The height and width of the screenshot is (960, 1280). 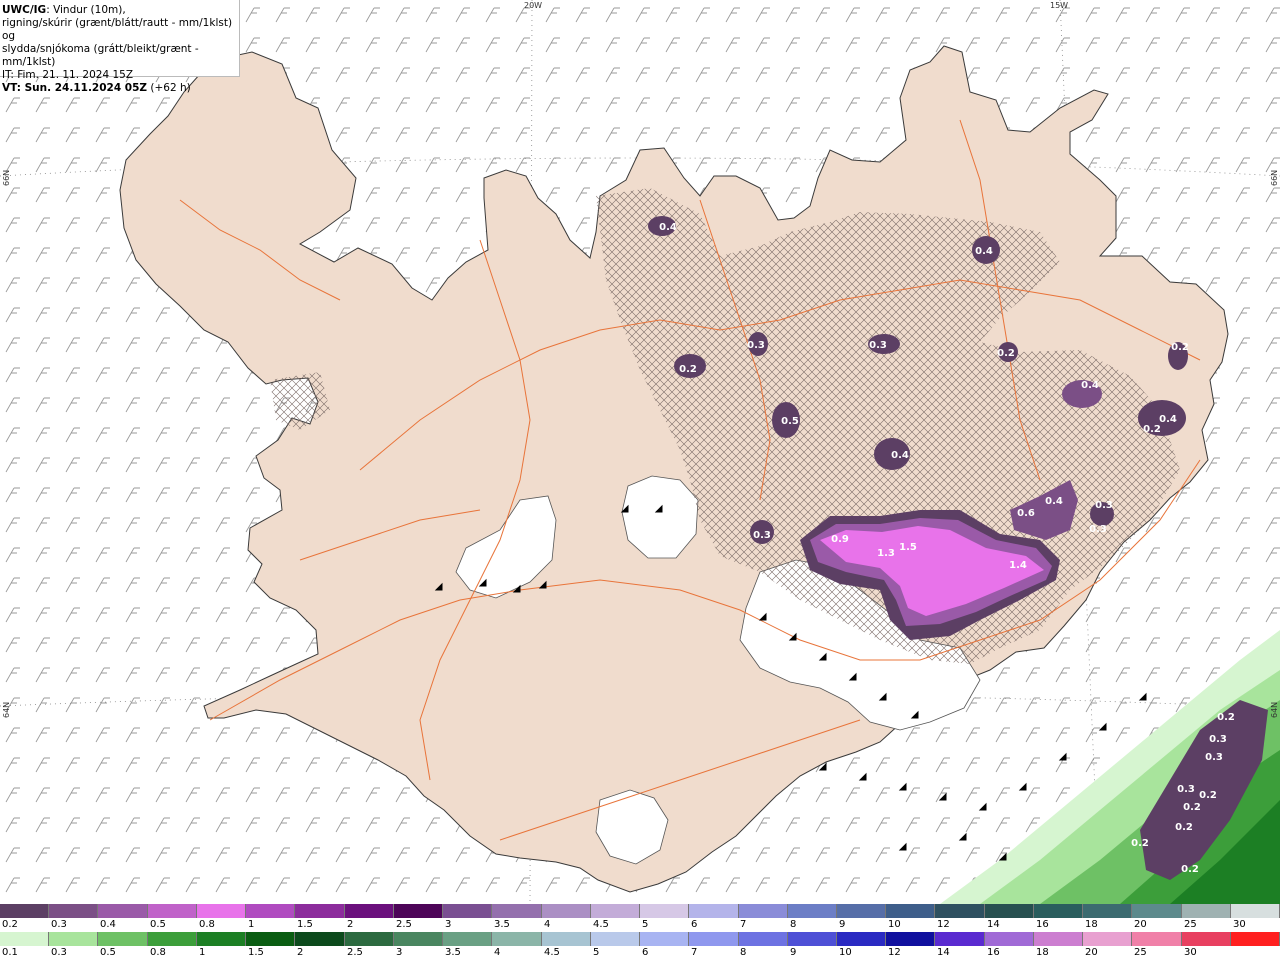 I want to click on rain-scale-label: 30, so click(x=1190, y=952).